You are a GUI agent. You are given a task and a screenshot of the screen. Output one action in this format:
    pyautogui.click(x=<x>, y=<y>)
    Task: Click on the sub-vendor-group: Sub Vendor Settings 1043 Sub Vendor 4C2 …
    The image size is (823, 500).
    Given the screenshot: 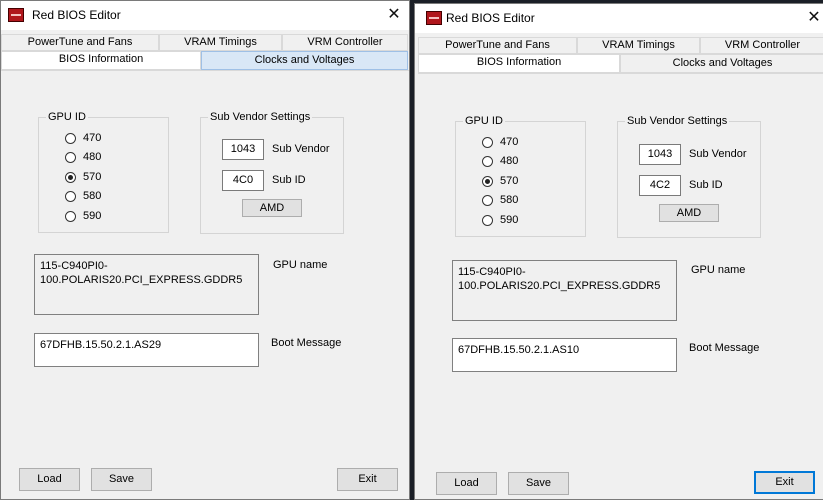 What is the action you would take?
    pyautogui.click(x=689, y=176)
    